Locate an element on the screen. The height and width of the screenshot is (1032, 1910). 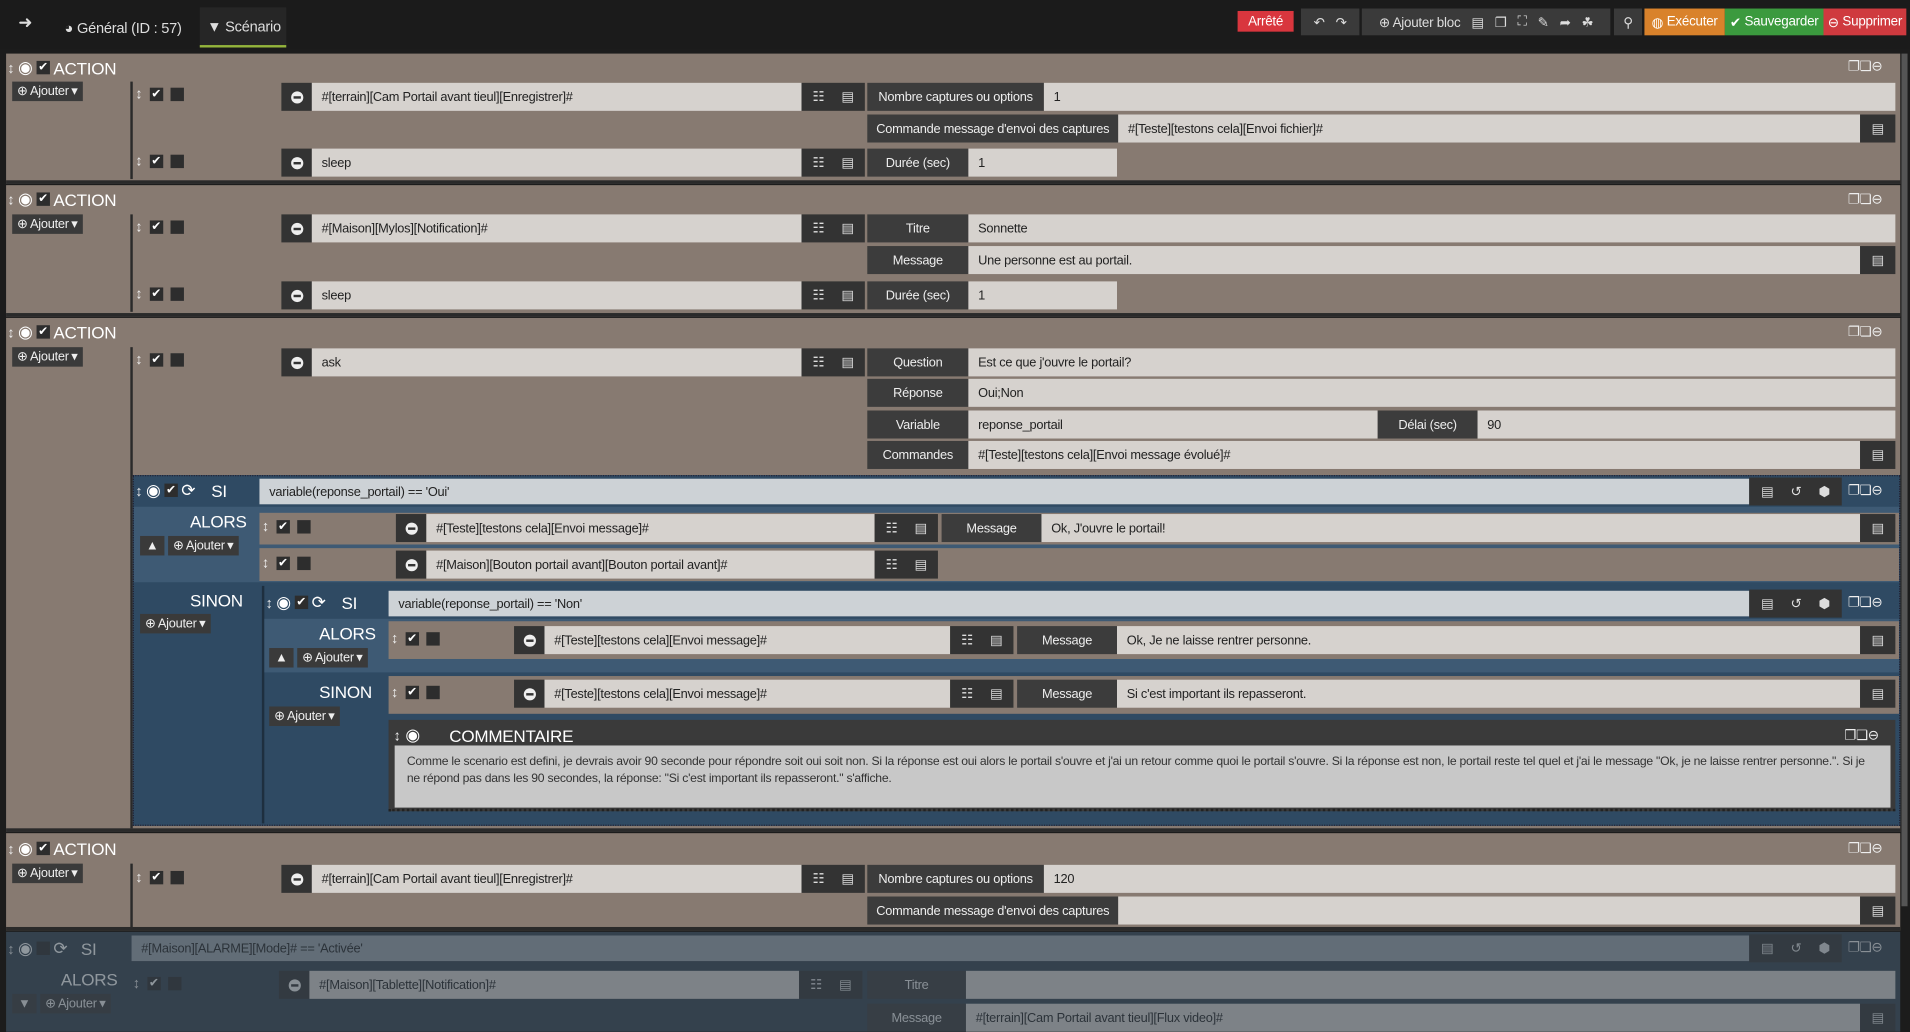
delete-button: ⊖ Supprimer is located at coordinates (1865, 22).